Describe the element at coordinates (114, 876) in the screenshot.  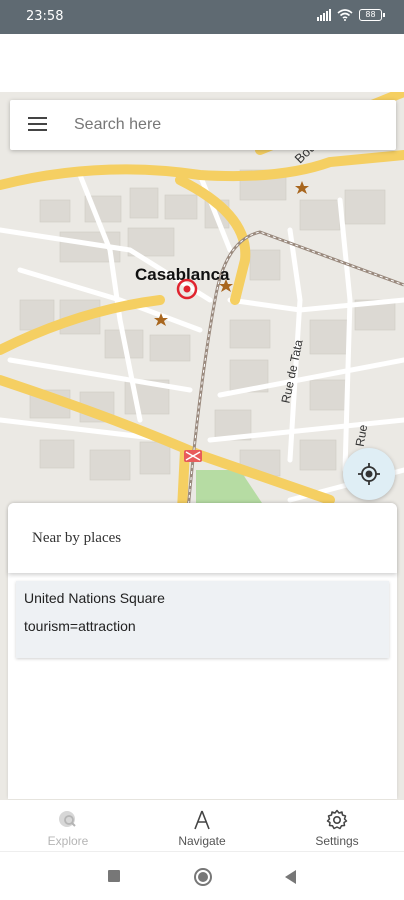
I see `recents-icon` at that location.